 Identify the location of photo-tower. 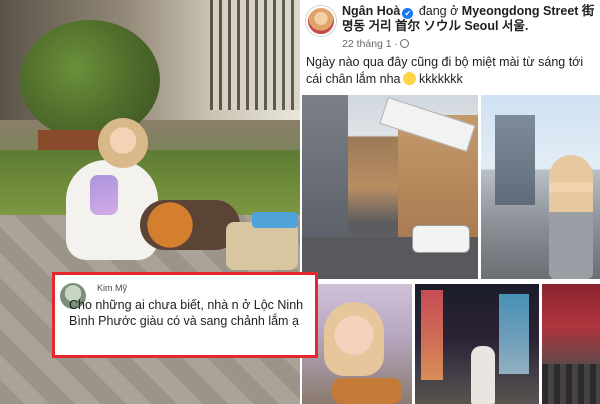
(515, 160).